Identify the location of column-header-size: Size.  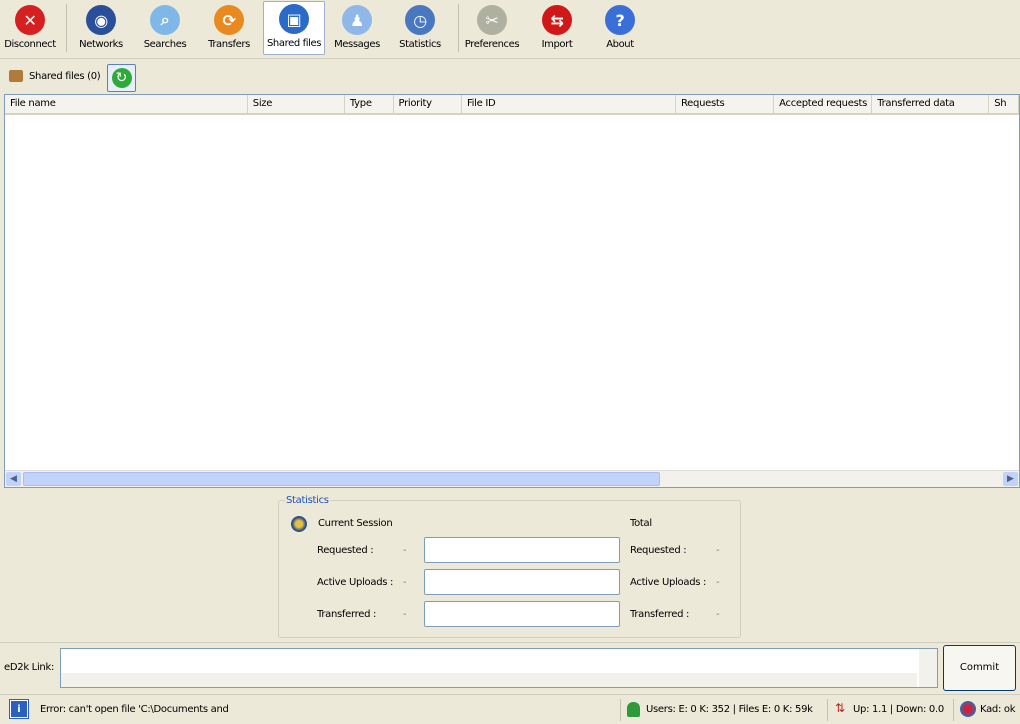
(296, 104).